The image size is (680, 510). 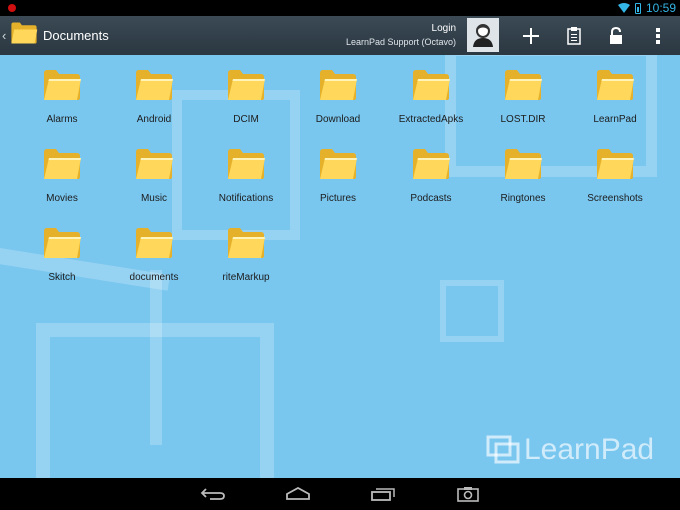 I want to click on status-clock: 10:59, so click(x=660, y=8).